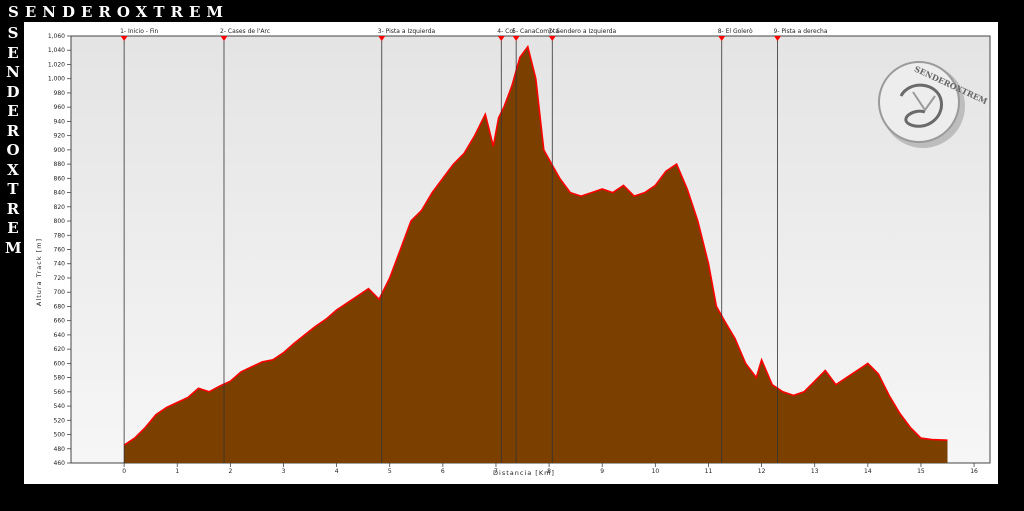  I want to click on y-tick-label: 820, so click(60, 207).